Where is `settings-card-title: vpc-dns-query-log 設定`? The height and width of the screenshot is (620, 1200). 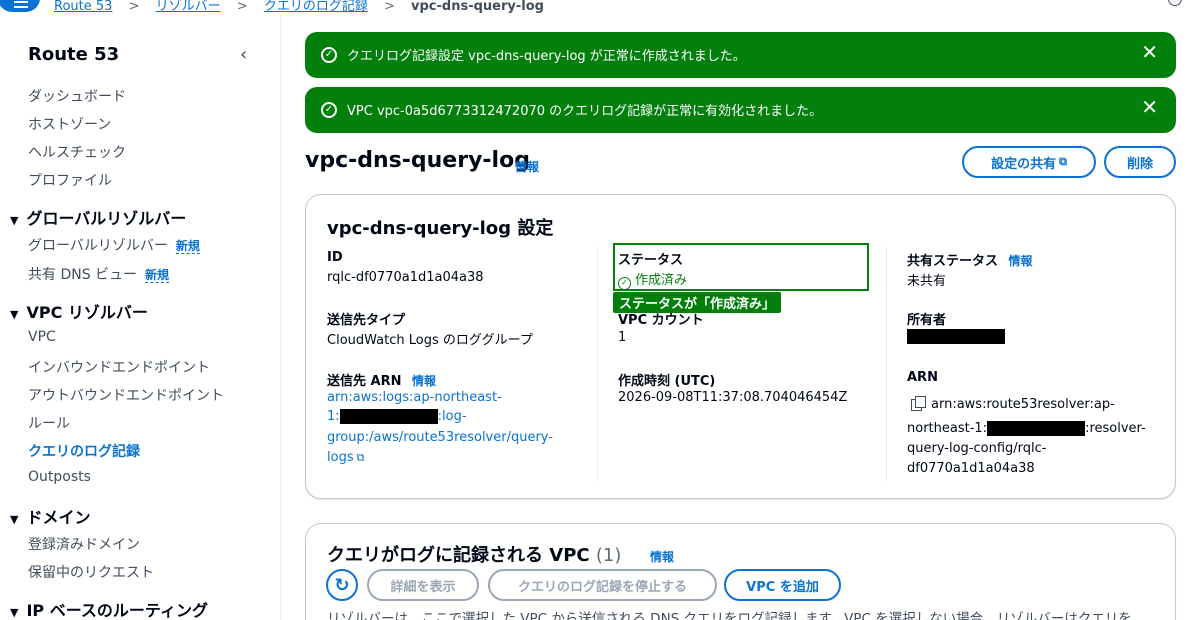
settings-card-title: vpc-dns-query-log 設定 is located at coordinates (440, 228).